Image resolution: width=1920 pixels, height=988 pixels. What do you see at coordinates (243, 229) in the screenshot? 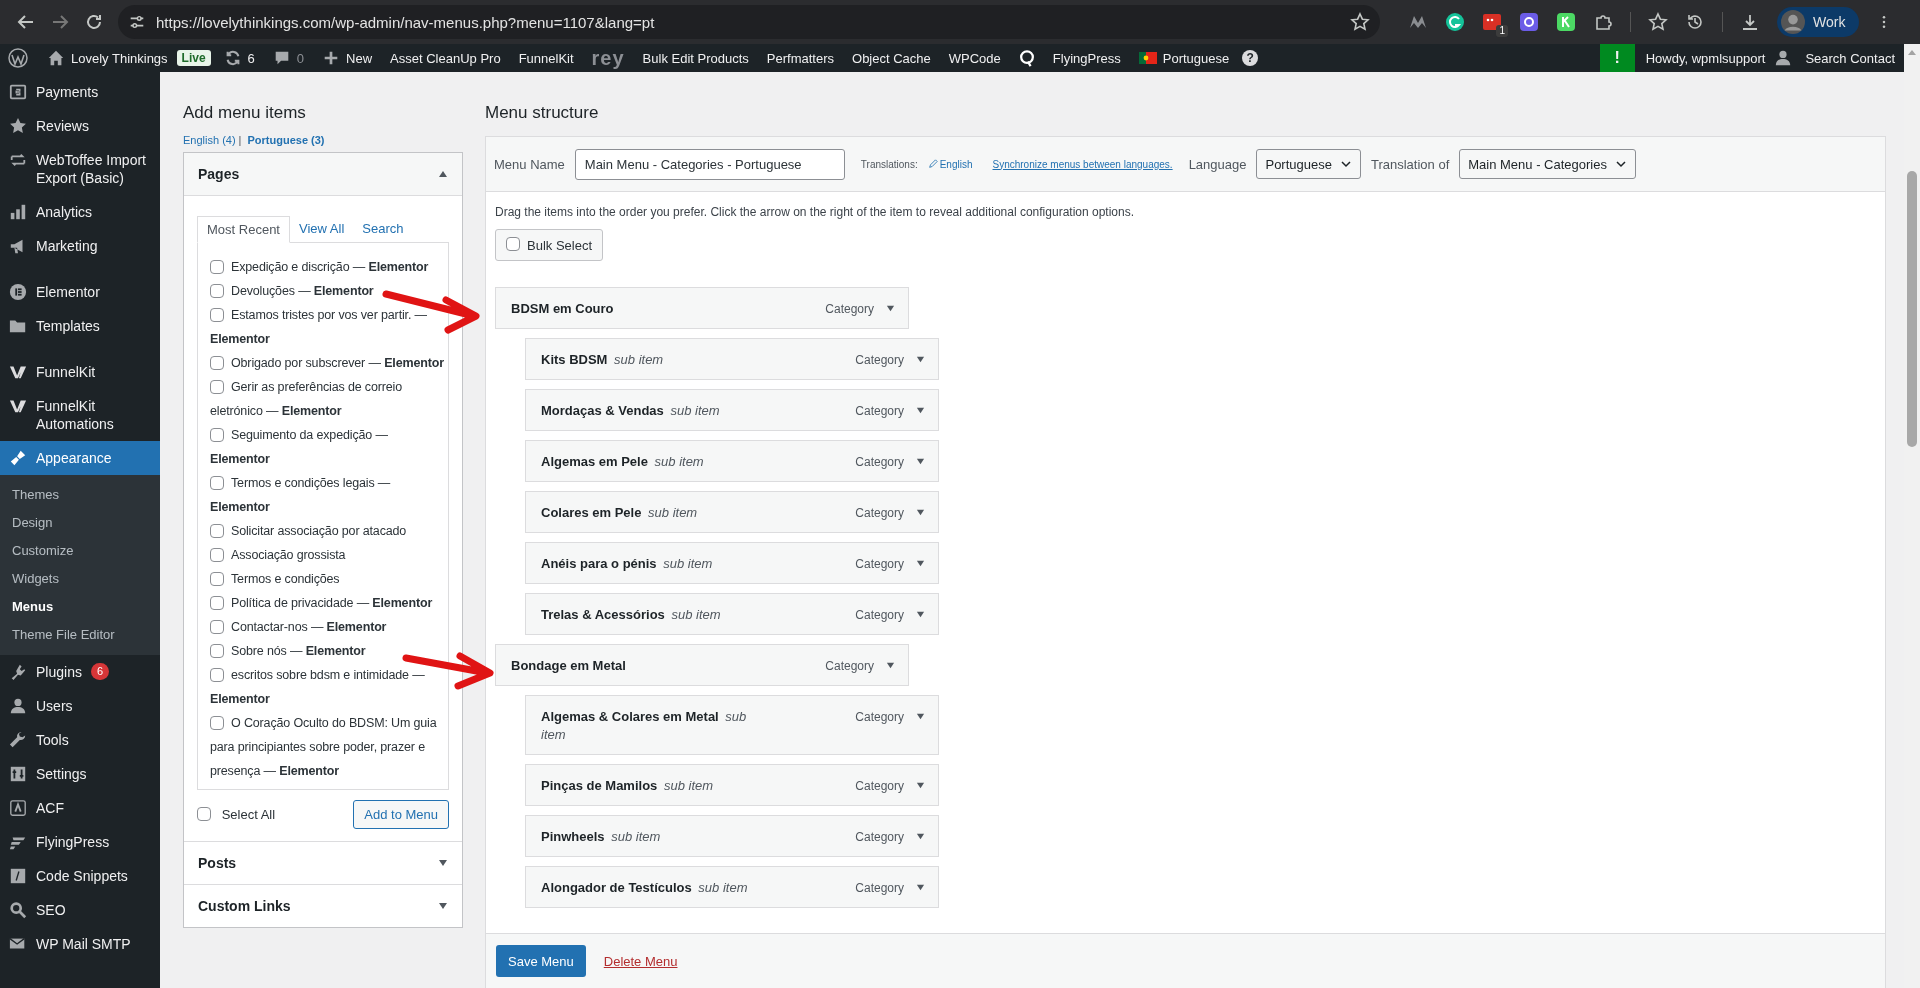
I see `tab: Most Recent` at bounding box center [243, 229].